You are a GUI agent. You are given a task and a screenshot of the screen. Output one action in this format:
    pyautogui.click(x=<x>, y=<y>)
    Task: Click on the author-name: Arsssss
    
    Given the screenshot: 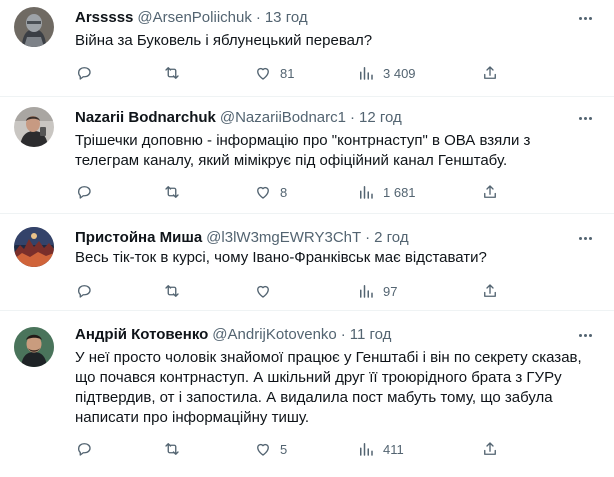 What is the action you would take?
    pyautogui.click(x=104, y=18)
    